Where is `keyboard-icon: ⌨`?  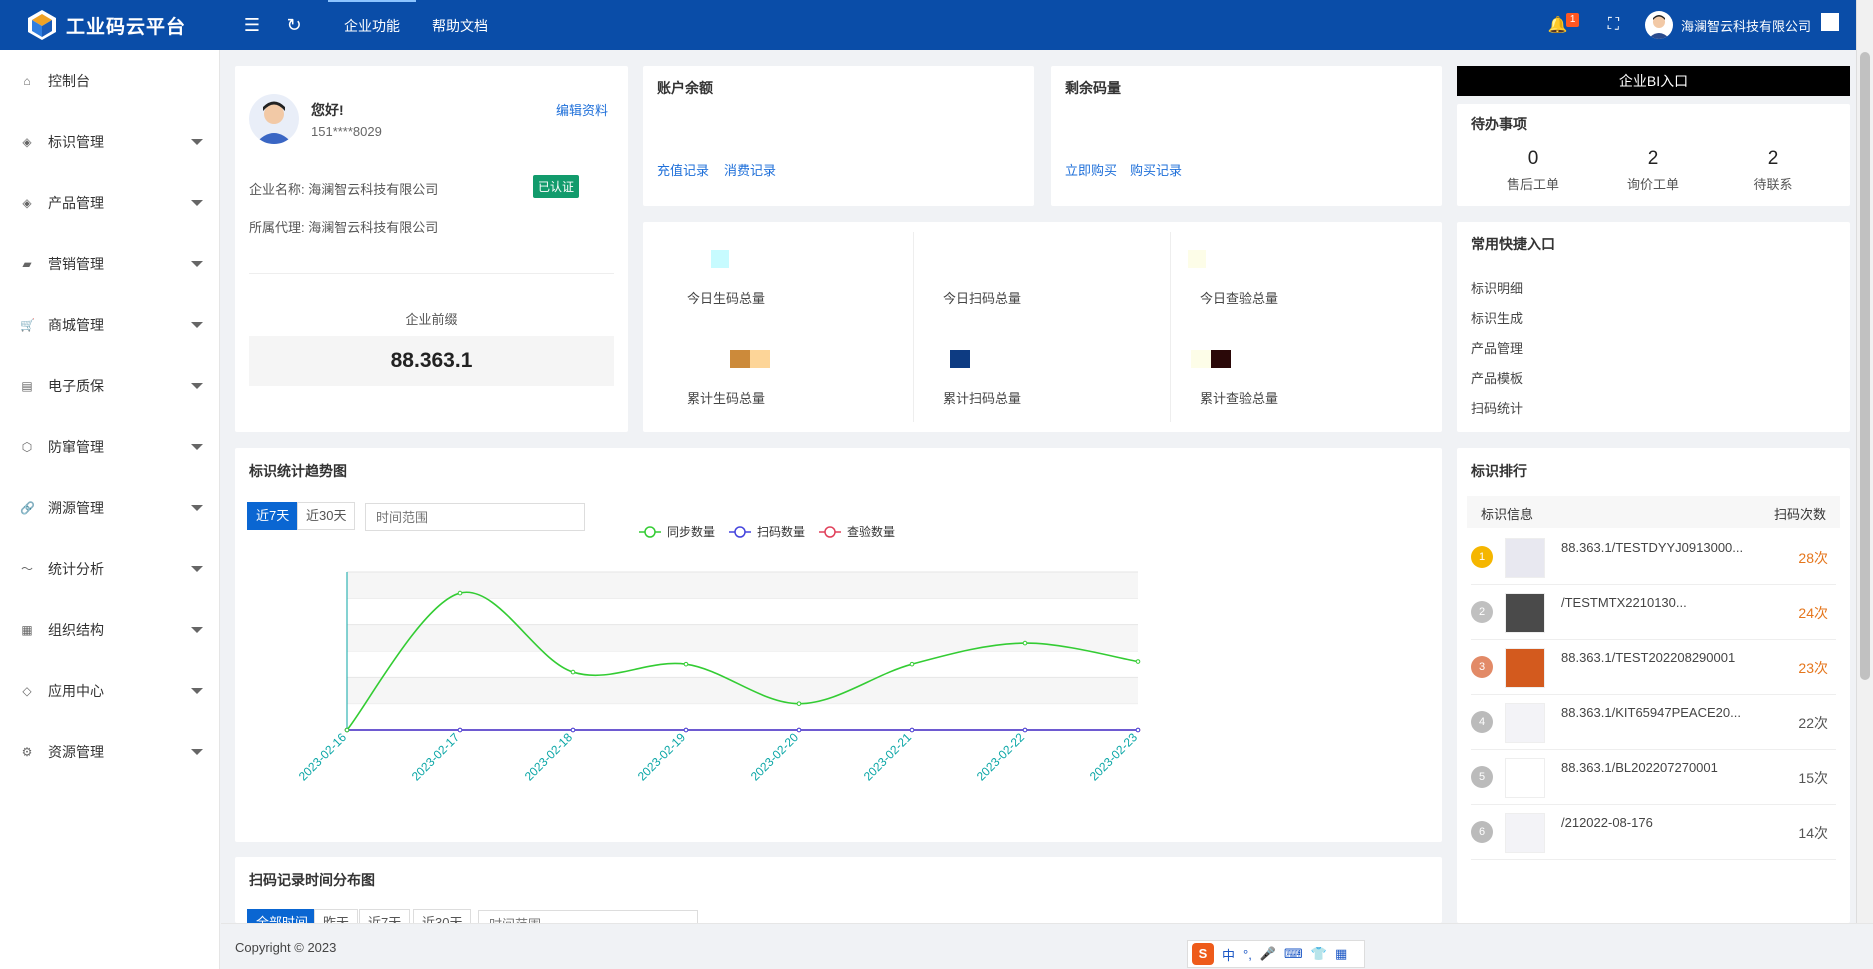
keyboard-icon: ⌨ is located at coordinates (1293, 954).